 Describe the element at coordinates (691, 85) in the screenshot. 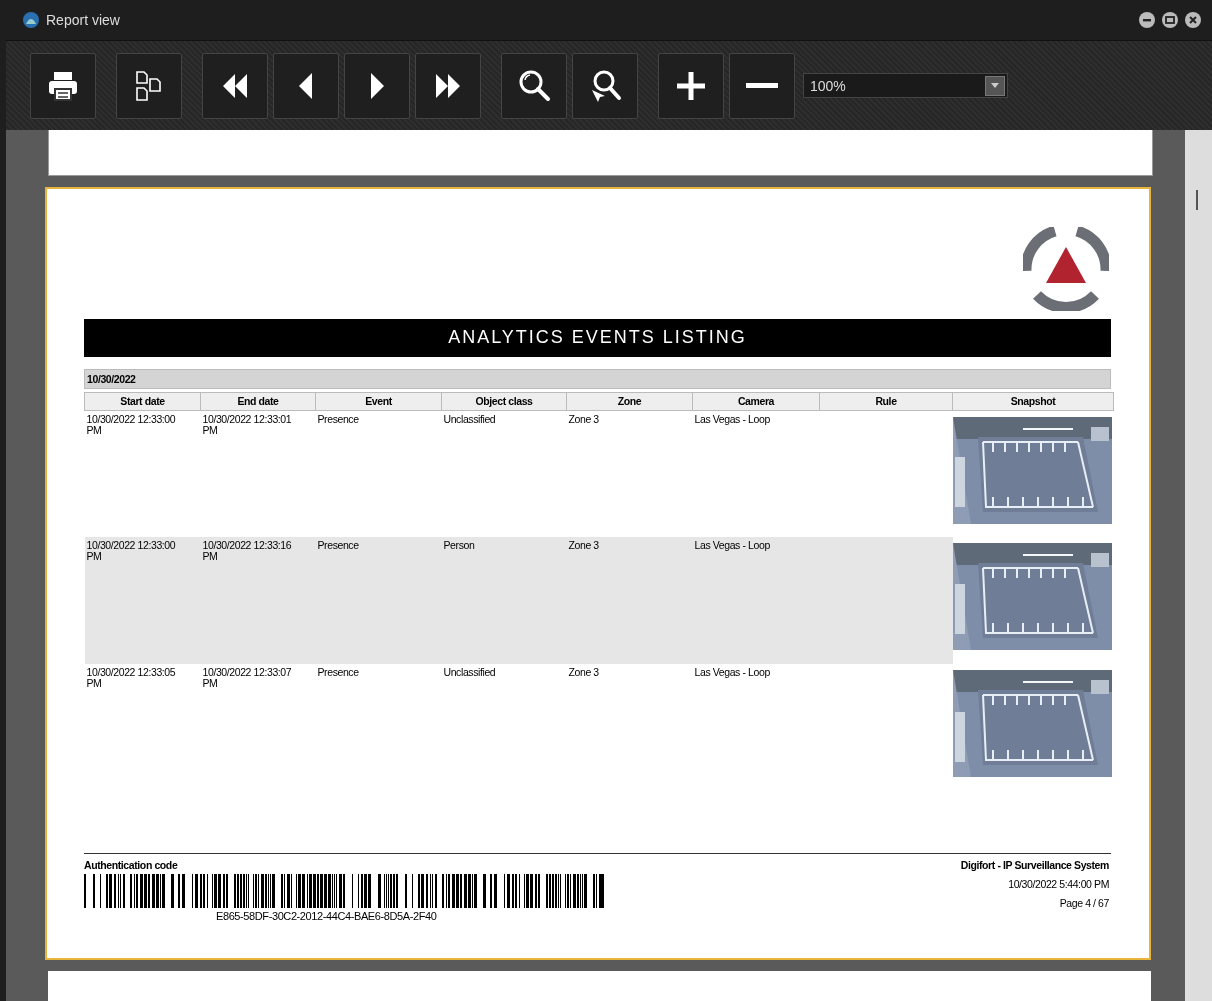

I see `zoom-in-button` at that location.